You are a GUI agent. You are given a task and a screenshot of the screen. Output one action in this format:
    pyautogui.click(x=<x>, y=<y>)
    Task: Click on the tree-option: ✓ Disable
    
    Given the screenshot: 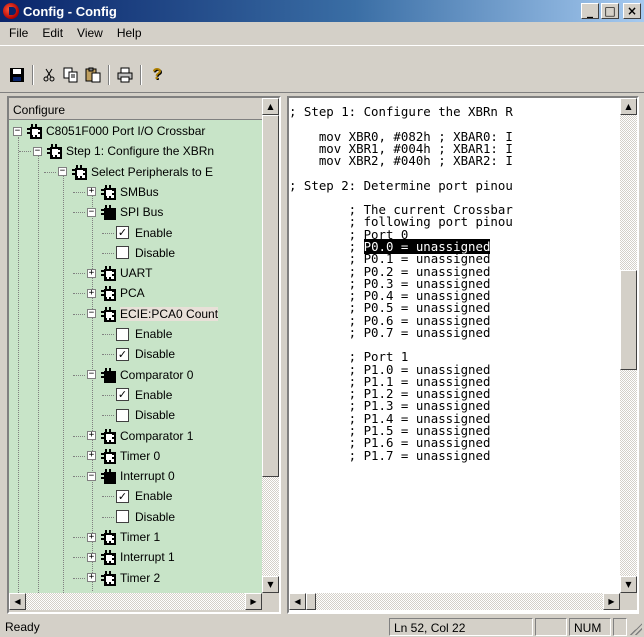 What is the action you would take?
    pyautogui.click(x=145, y=354)
    